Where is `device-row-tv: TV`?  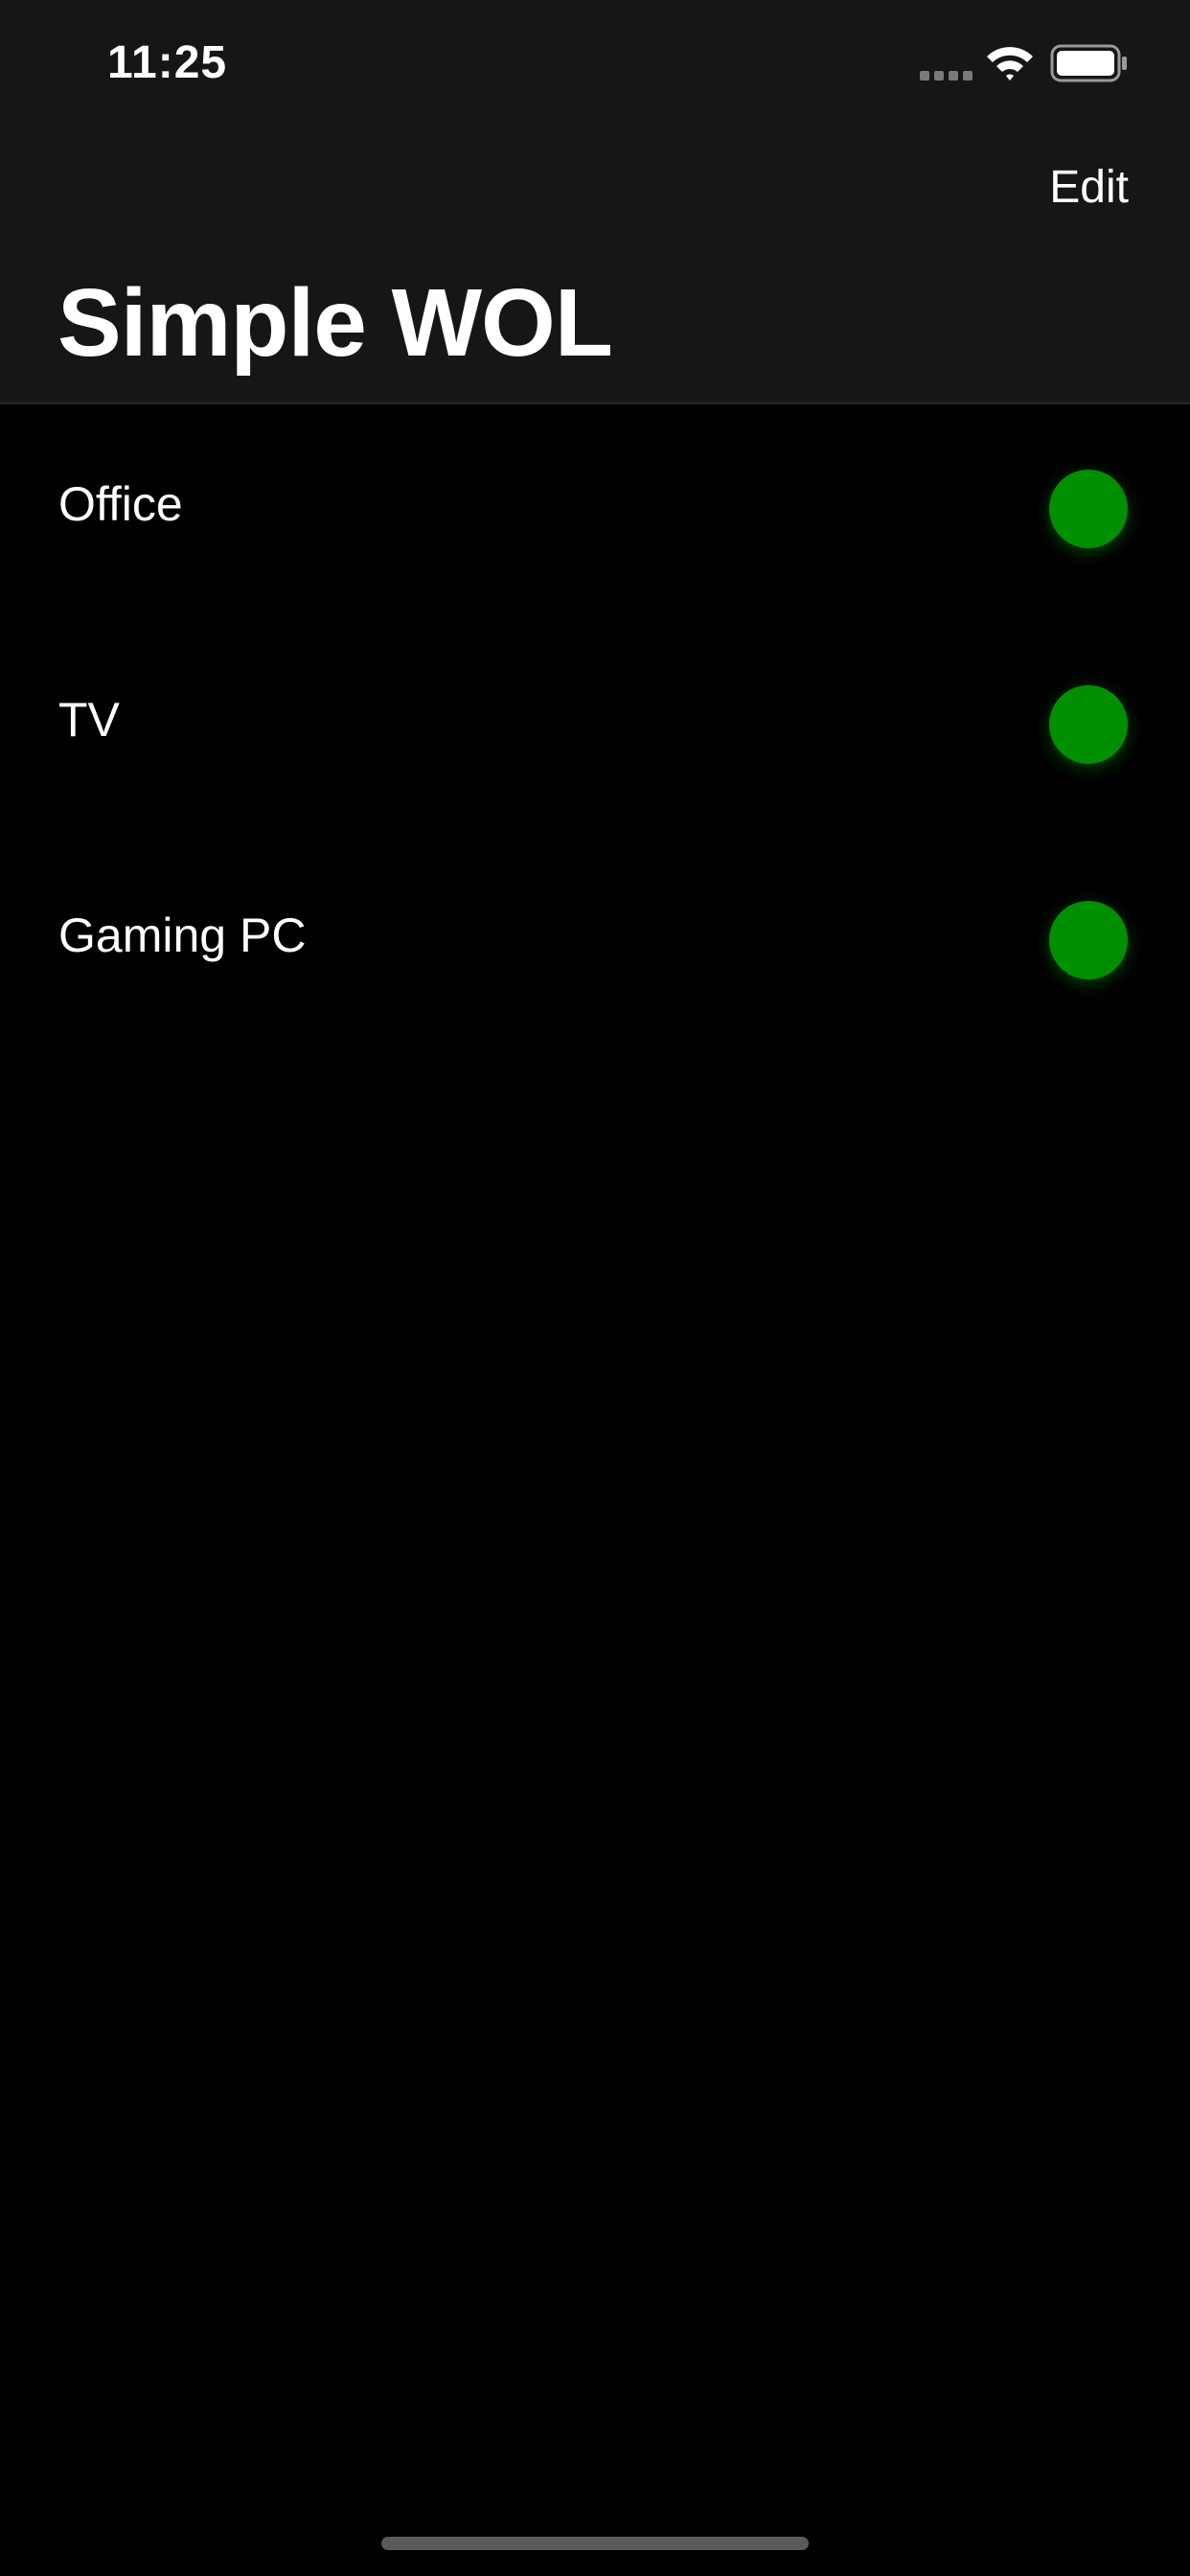
device-row-tv: TV is located at coordinates (595, 728).